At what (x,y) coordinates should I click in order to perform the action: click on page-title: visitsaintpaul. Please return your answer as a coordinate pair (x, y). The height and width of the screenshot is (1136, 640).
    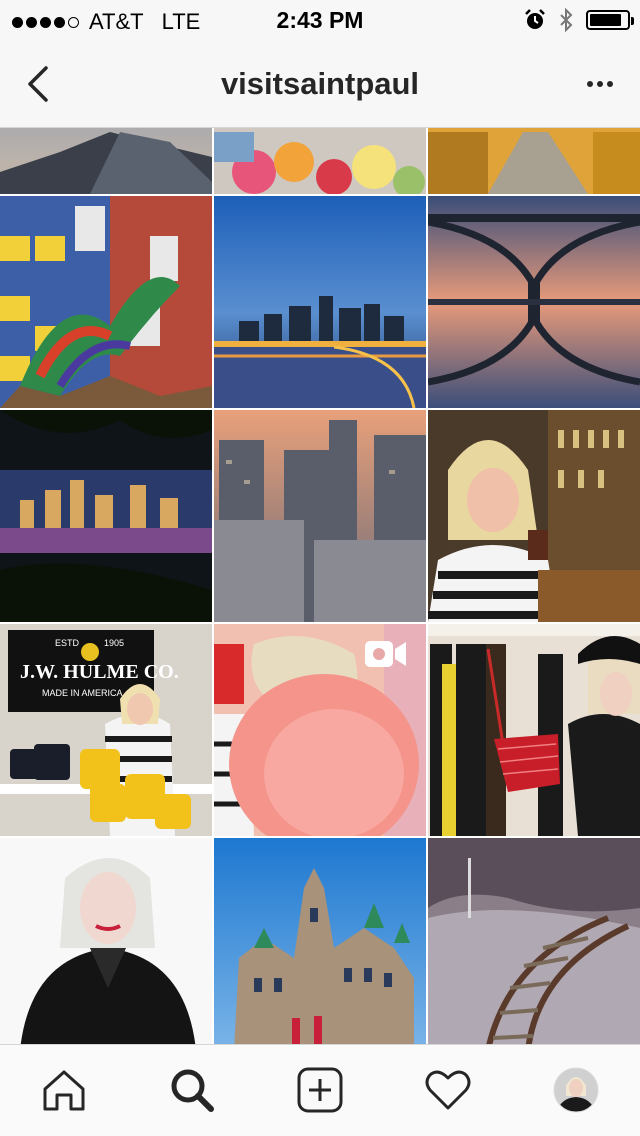
    Looking at the image, I should click on (320, 83).